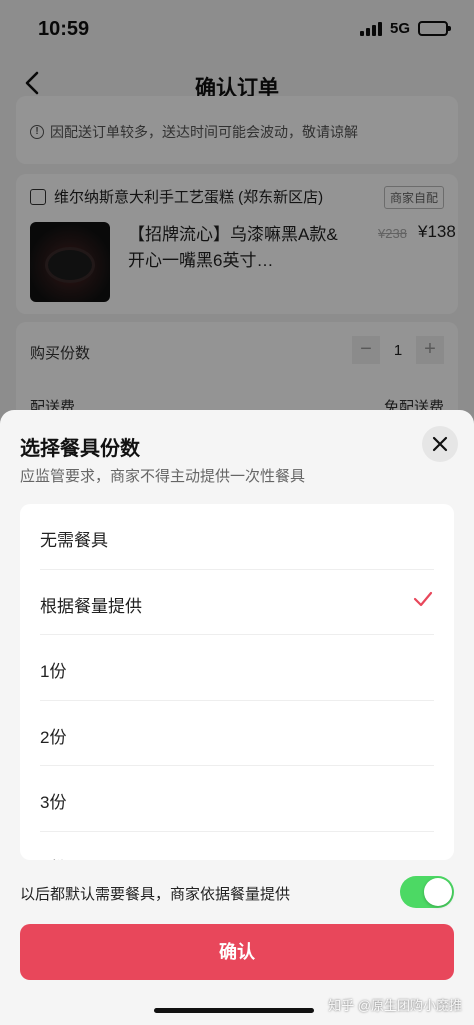  What do you see at coordinates (237, 537) in the screenshot?
I see `option-no-cutlery: 无需餐具` at bounding box center [237, 537].